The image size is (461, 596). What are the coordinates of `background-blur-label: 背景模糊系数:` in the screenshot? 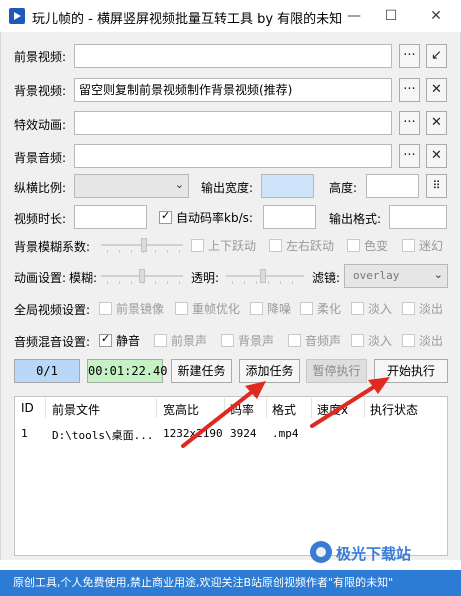 It's located at (52, 247).